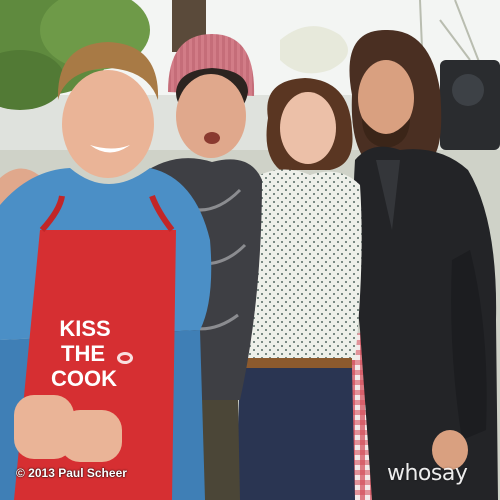 The height and width of the screenshot is (500, 500). I want to click on apron-text-the: THE, so click(83, 353).